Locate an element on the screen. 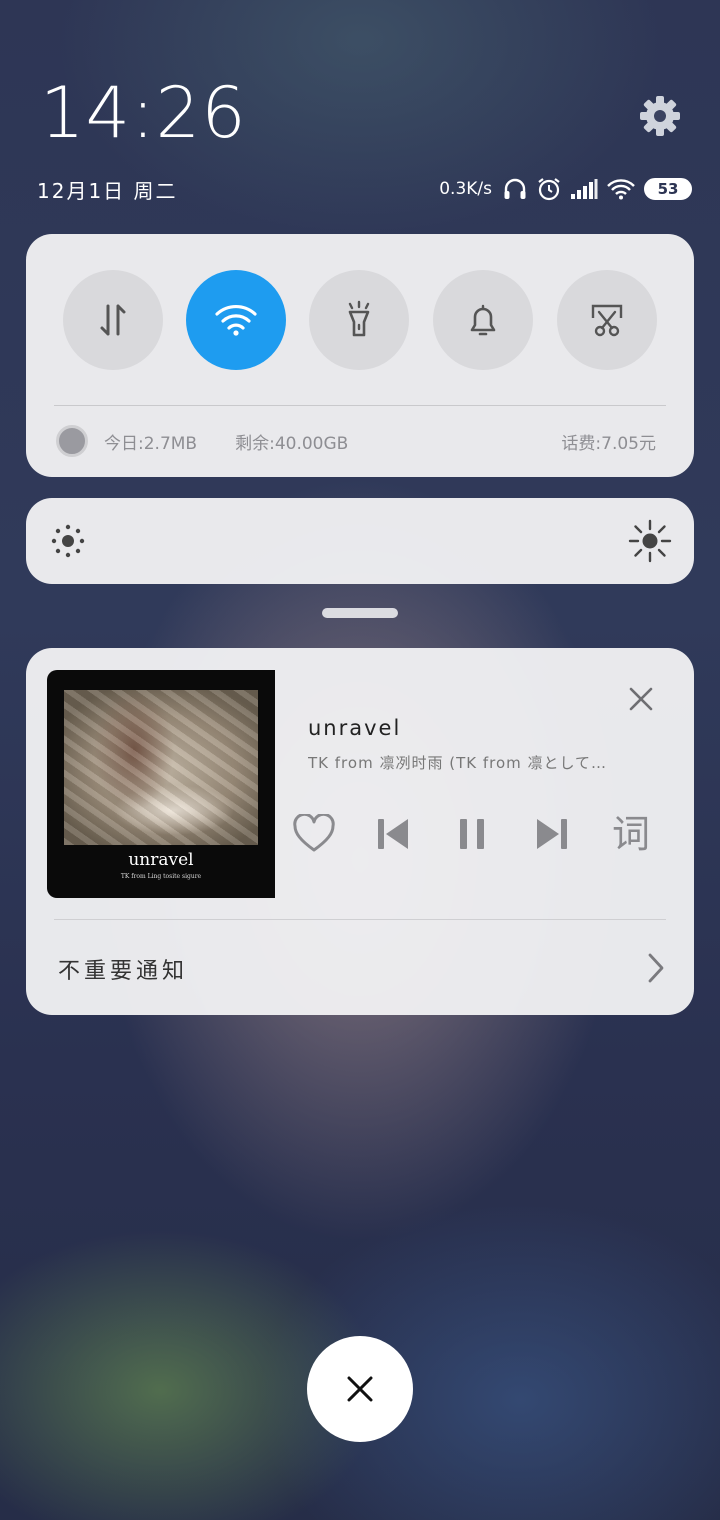 The image size is (720, 1520). wifi-icon is located at coordinates (236, 320).